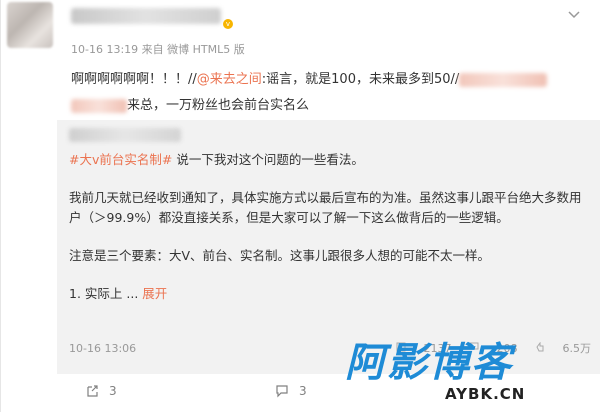 The width and height of the screenshot is (600, 412). I want to click on mention-link-blurred, so click(503, 79).